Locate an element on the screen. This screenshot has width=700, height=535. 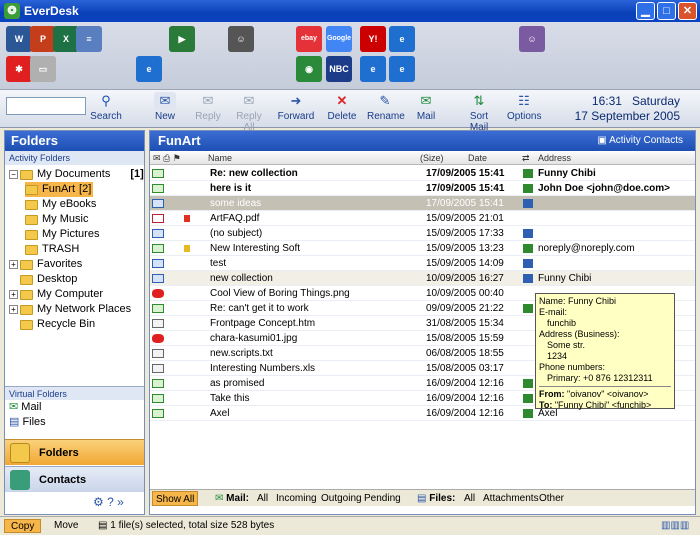
search-button: ⚲ Search is located at coordinates (106, 109).